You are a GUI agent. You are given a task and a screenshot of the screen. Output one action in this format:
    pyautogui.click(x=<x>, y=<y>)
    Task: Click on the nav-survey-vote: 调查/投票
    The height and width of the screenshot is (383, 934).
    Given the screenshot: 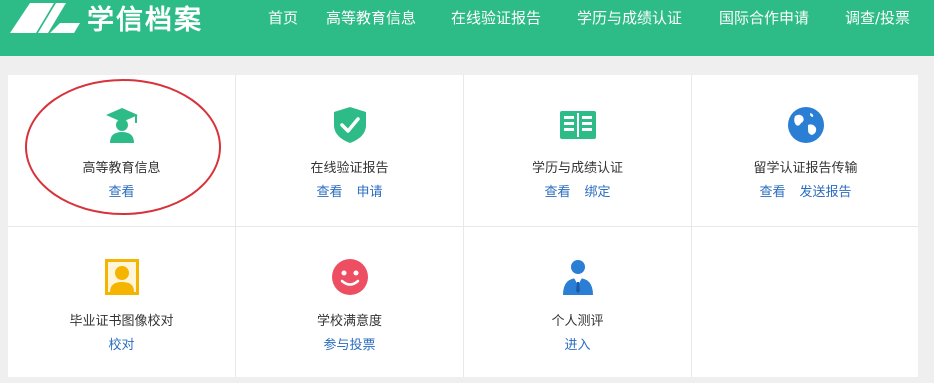 What is the action you would take?
    pyautogui.click(x=877, y=18)
    